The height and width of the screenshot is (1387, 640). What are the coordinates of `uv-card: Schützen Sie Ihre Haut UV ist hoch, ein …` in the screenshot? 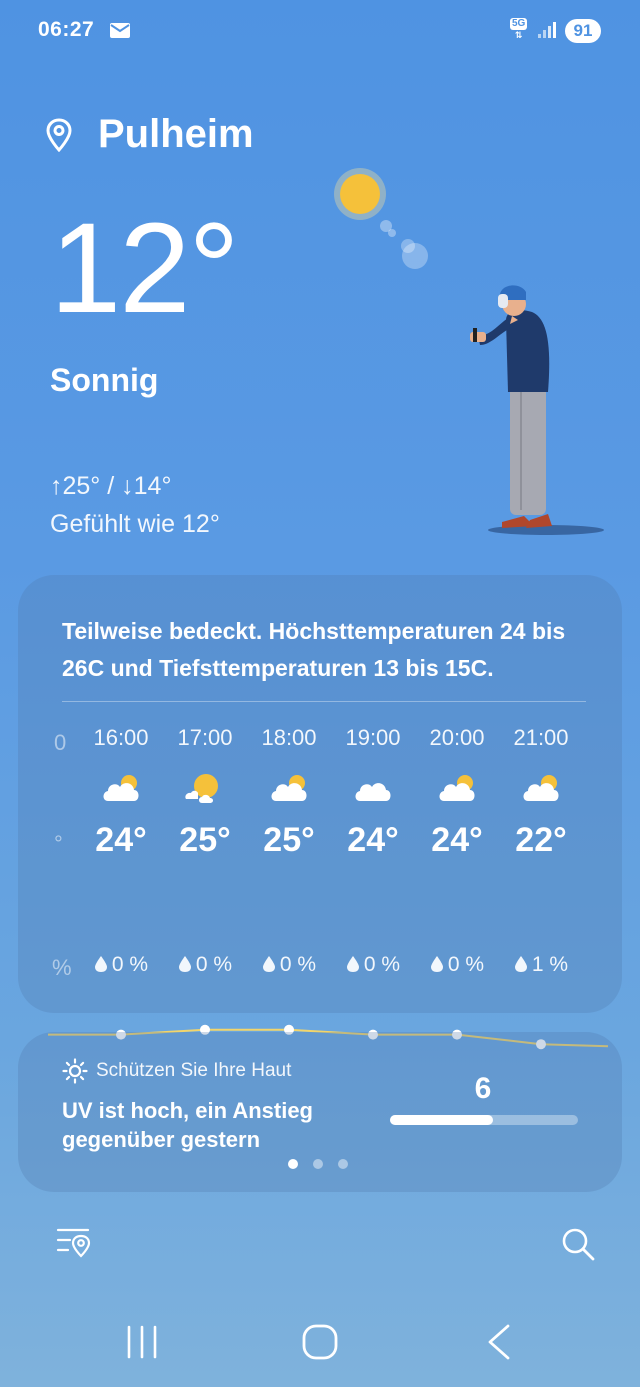 It's located at (320, 1112).